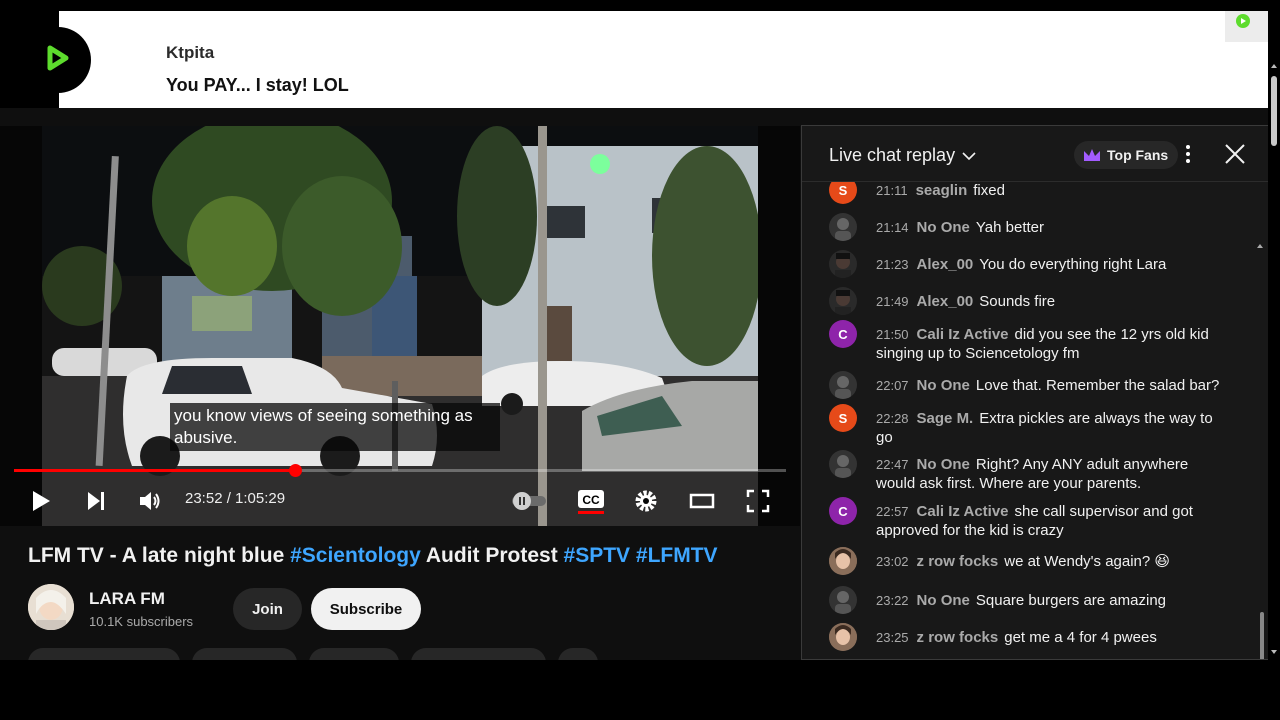  I want to click on message-text: Yah better, so click(1009, 227).